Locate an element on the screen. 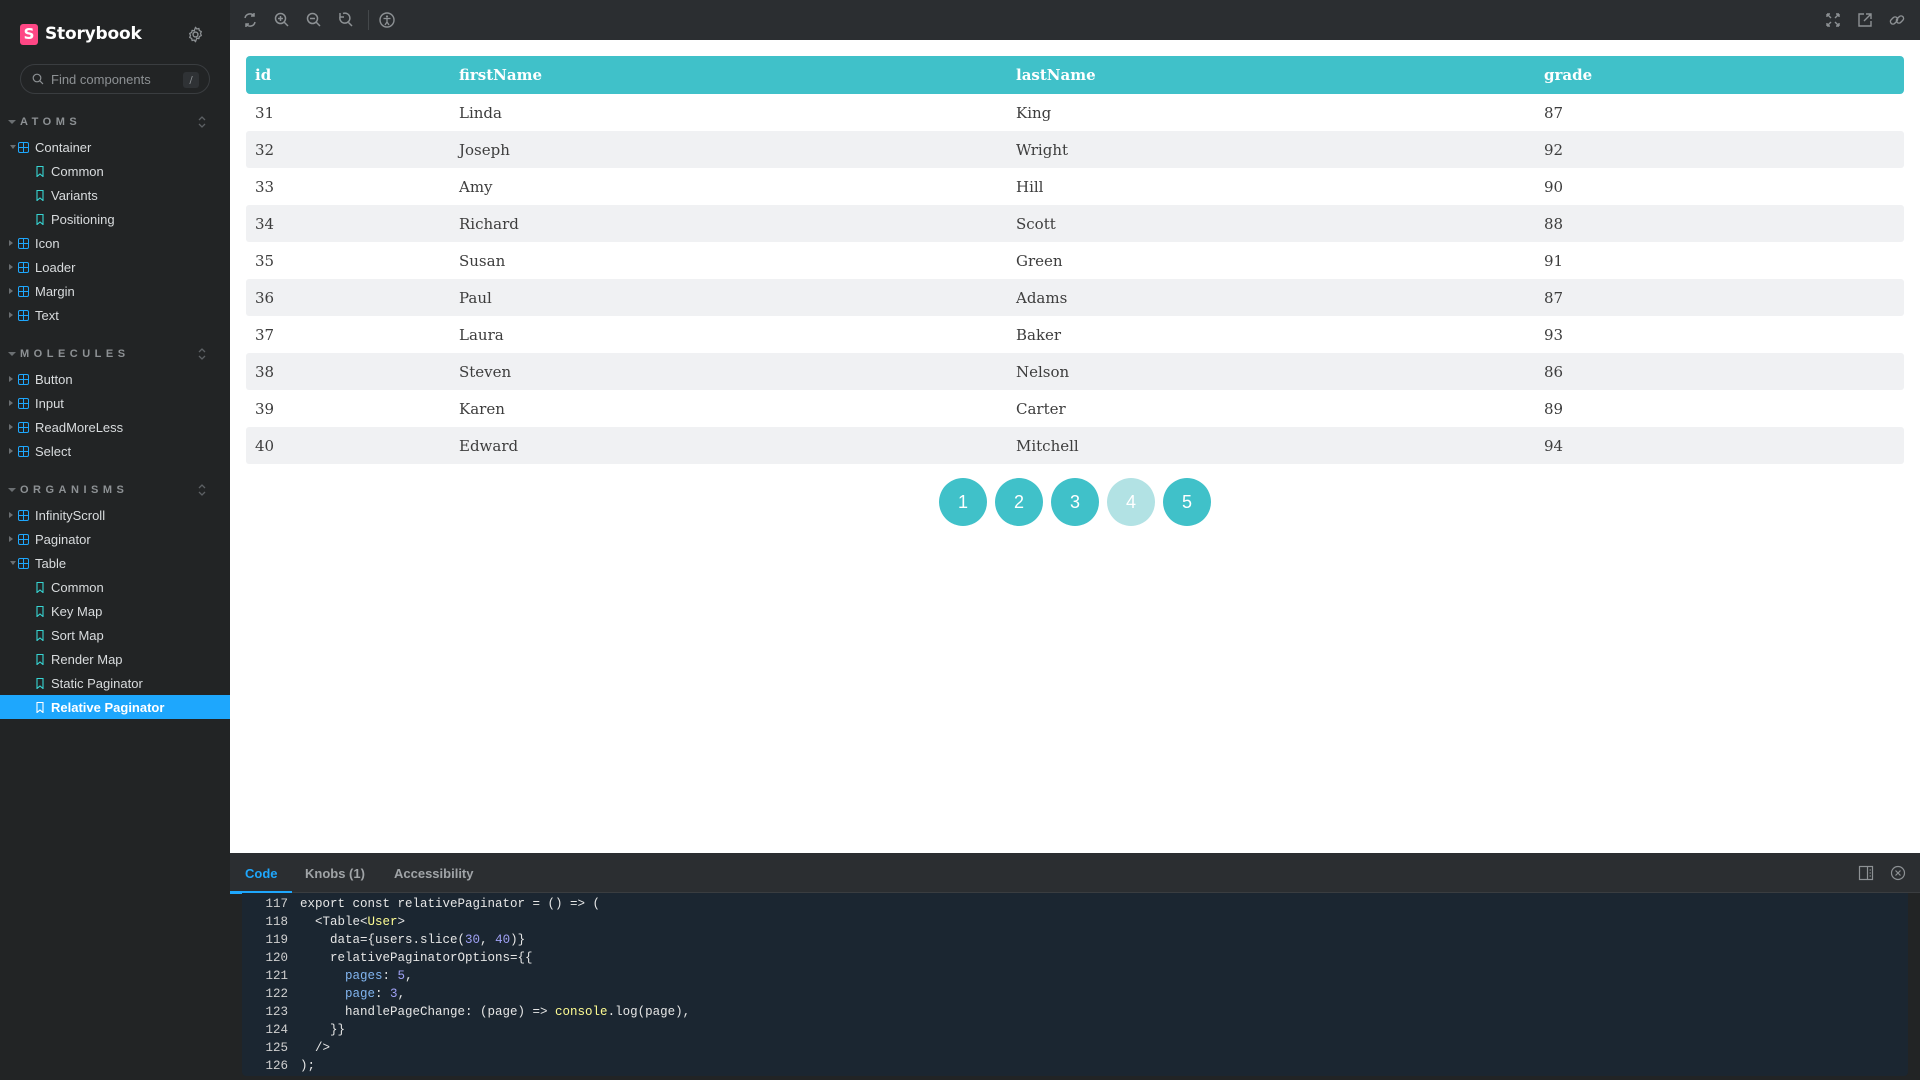 Image resolution: width=1920 pixels, height=1080 pixels. code-token: .log(page), is located at coordinates (649, 1012).